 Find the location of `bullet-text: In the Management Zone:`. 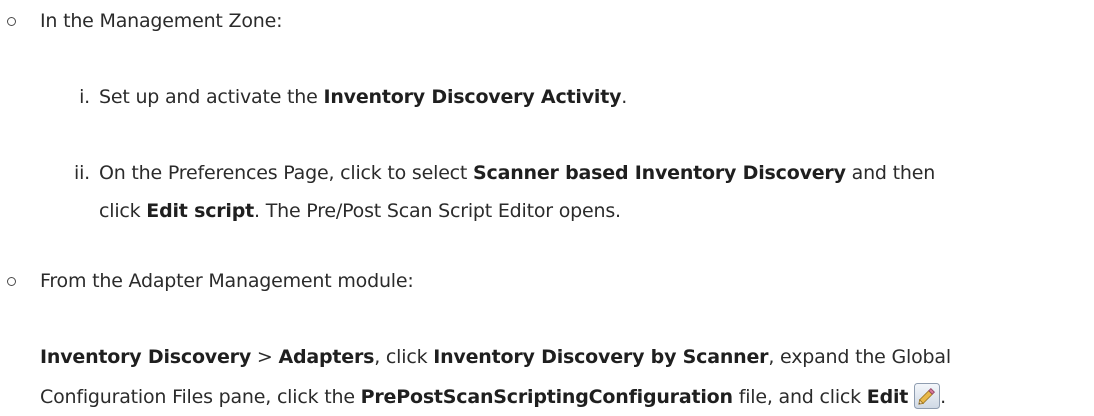

bullet-text: In the Management Zone: is located at coordinates (161, 21).